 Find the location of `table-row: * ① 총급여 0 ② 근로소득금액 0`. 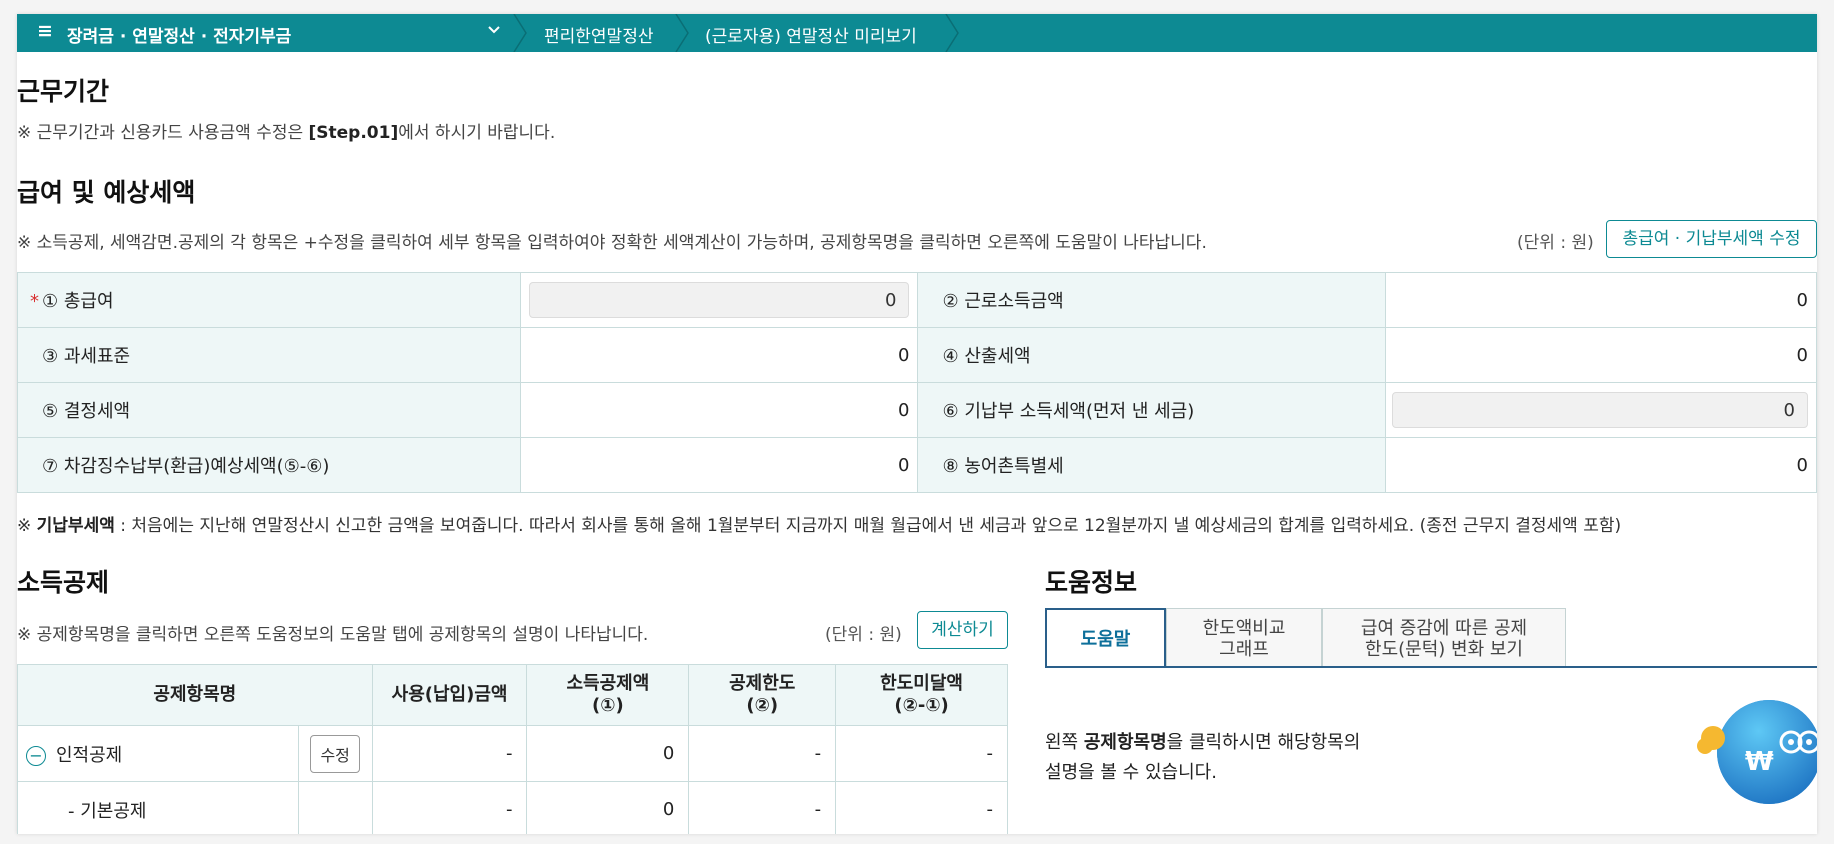

table-row: * ① 총급여 0 ② 근로소득금액 0 is located at coordinates (917, 300).